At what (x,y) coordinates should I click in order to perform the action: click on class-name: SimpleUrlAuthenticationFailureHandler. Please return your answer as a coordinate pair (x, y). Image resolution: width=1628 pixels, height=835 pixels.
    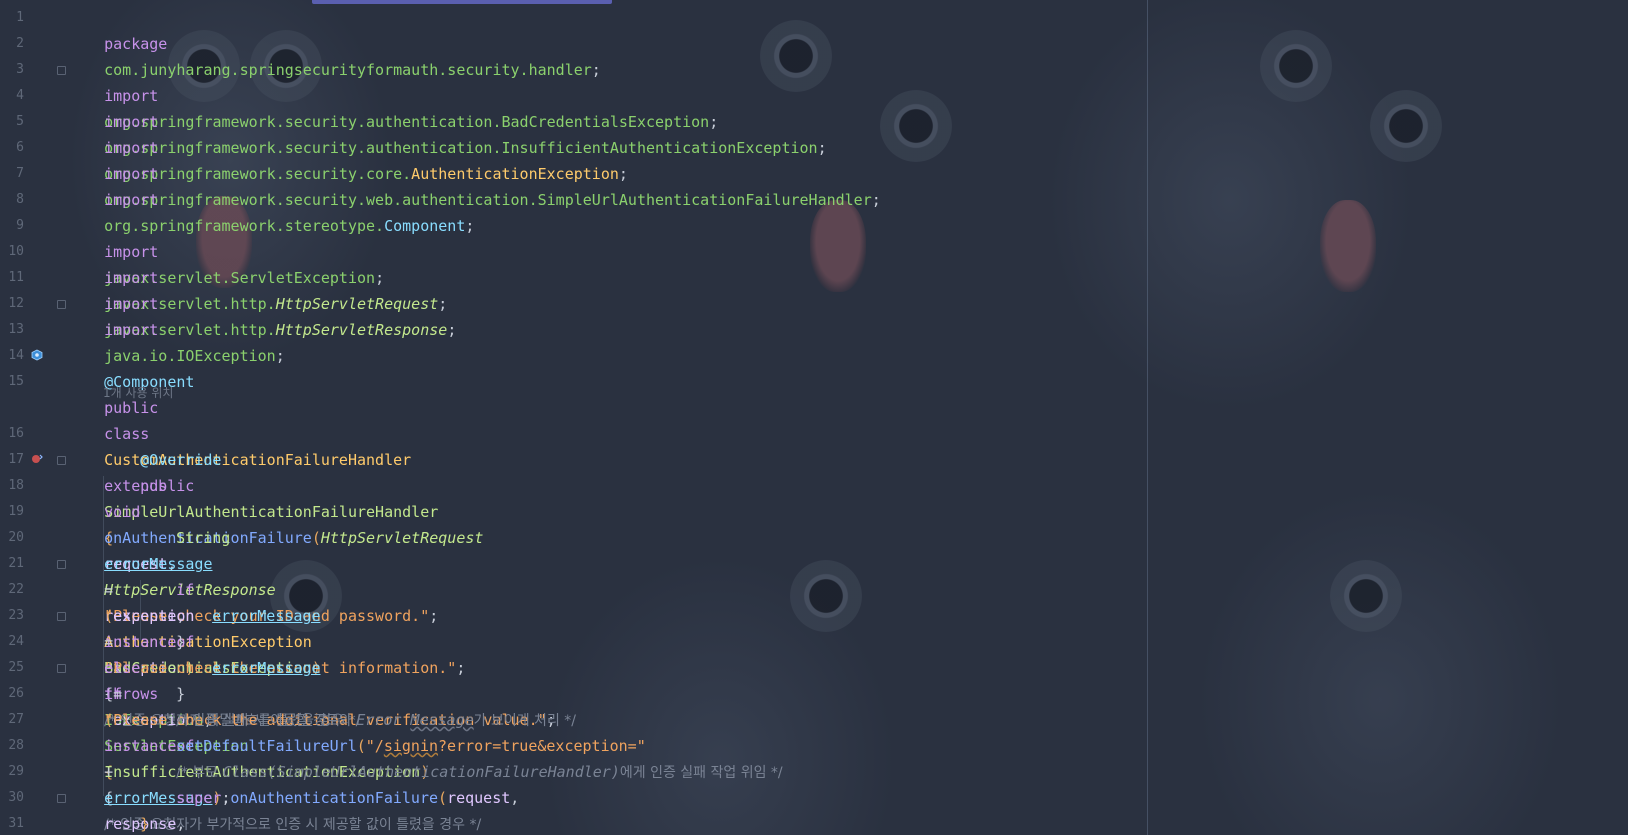
    Looking at the image, I should click on (704, 200).